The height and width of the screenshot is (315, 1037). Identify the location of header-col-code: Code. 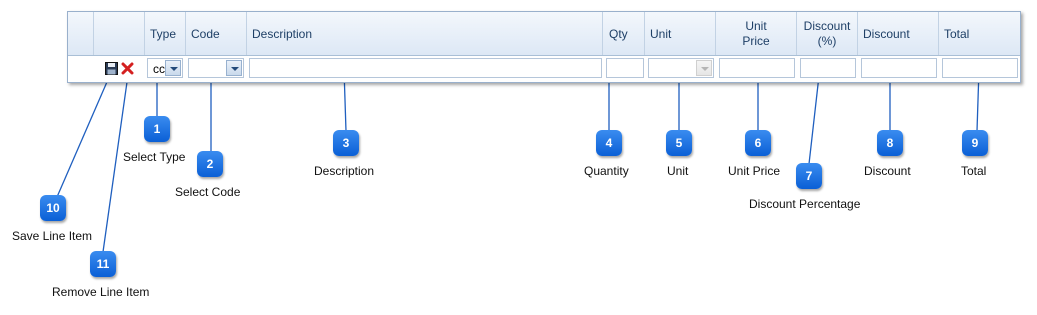
(216, 33).